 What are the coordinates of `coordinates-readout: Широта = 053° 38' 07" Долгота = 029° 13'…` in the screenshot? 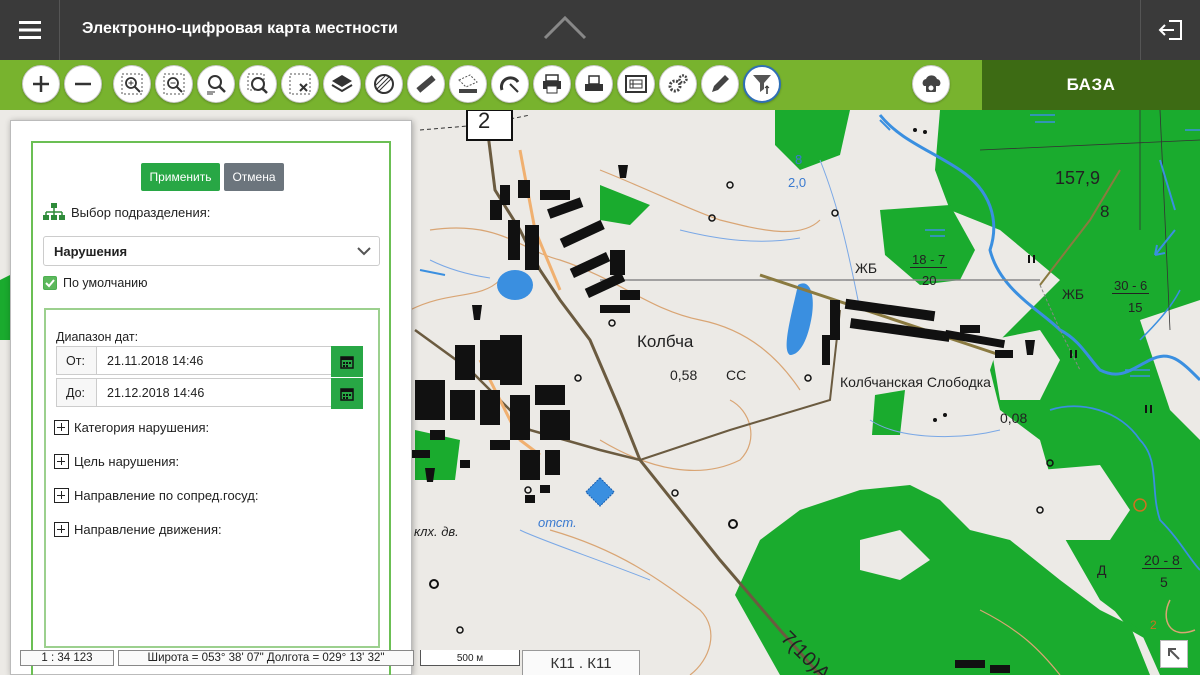 It's located at (266, 658).